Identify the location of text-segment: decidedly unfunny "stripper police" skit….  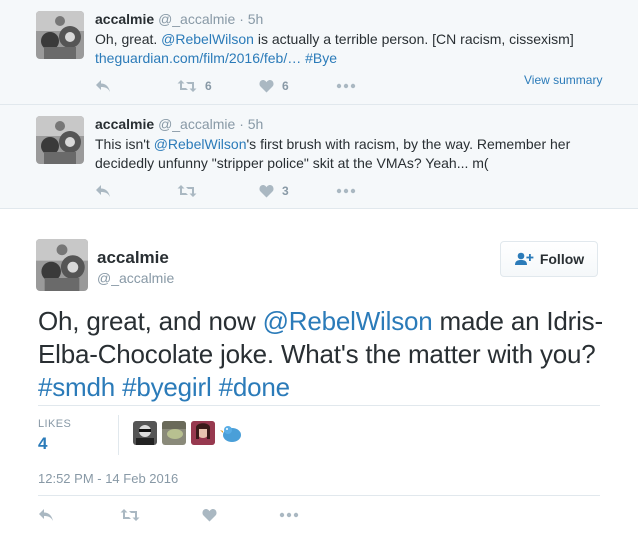
(292, 163).